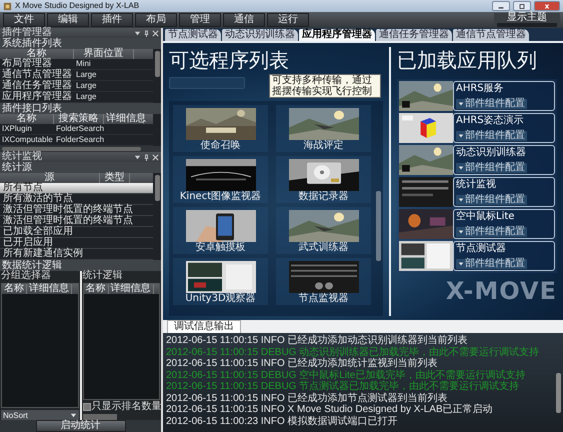 This screenshot has height=432, width=563. What do you see at coordinates (204, 326) in the screenshot?
I see `tab: 调试信息输出` at bounding box center [204, 326].